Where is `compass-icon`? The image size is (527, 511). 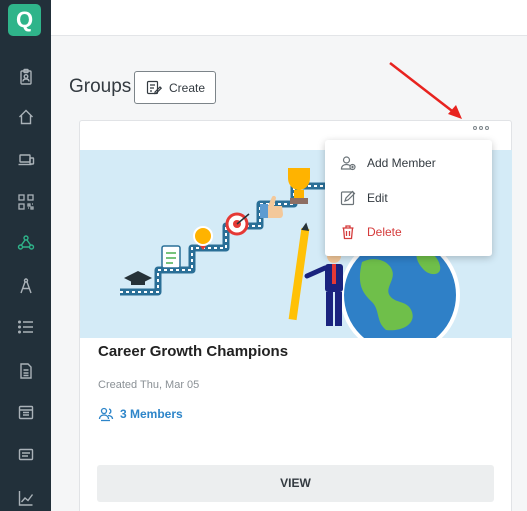
compass-icon is located at coordinates (25, 286).